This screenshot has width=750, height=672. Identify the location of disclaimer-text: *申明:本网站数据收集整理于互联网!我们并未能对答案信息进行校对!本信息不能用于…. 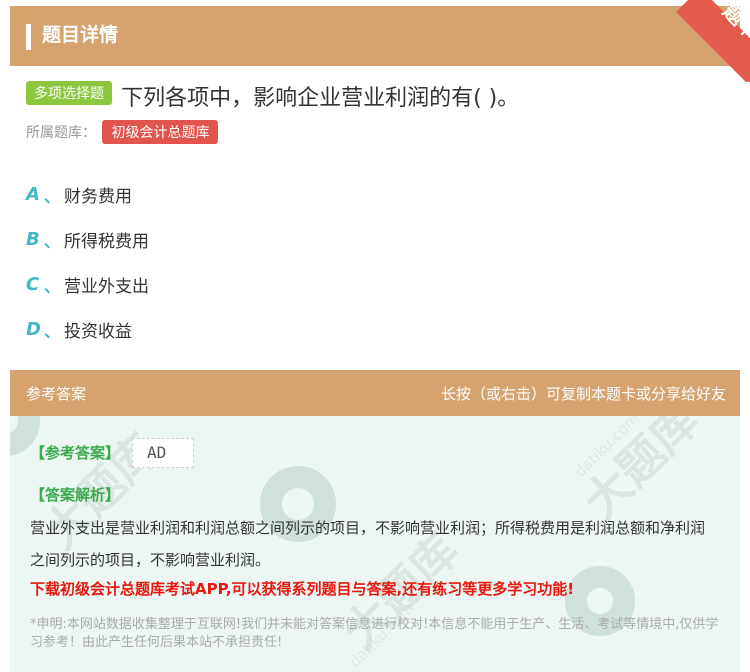
(374, 633).